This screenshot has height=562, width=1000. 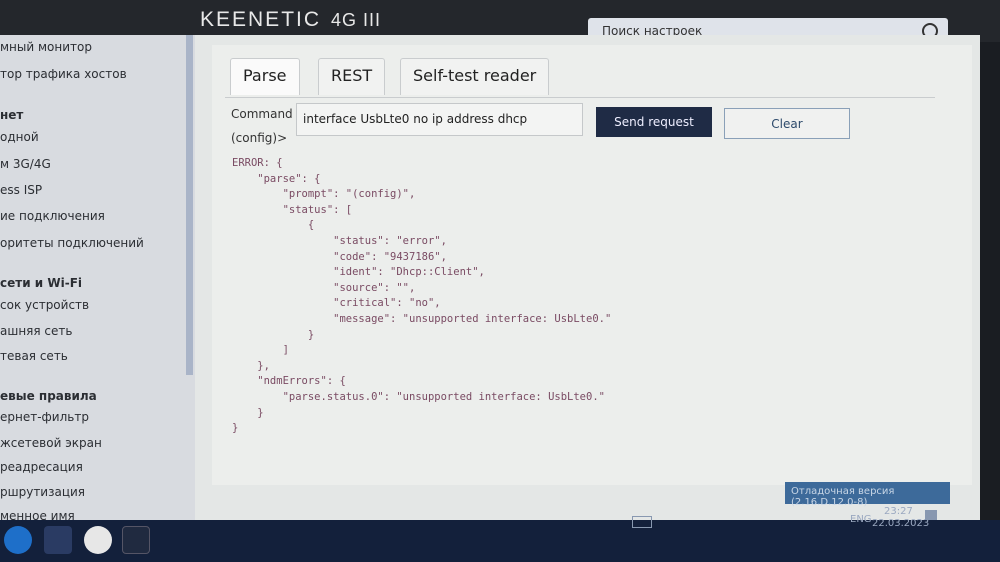 What do you see at coordinates (439, 119) in the screenshot?
I see `command-input: interface UsbLte0 no ip address dhcp` at bounding box center [439, 119].